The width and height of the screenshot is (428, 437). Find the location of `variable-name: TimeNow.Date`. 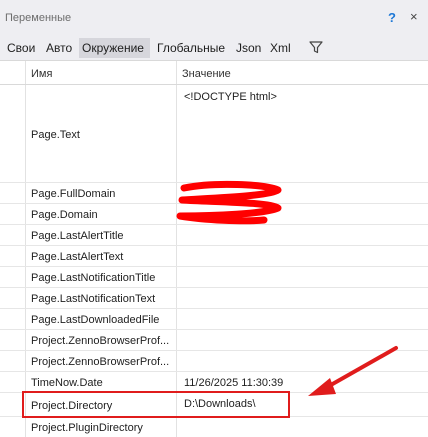

variable-name: TimeNow.Date is located at coordinates (67, 383).